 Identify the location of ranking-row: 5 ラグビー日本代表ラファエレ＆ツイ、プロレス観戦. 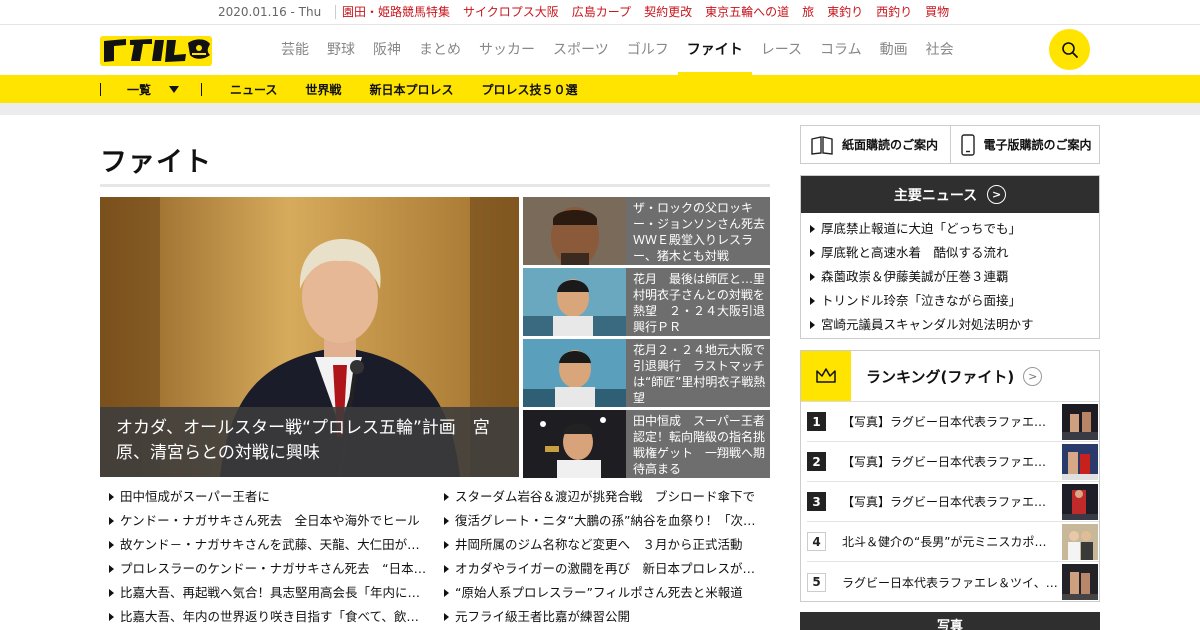
(953, 582).